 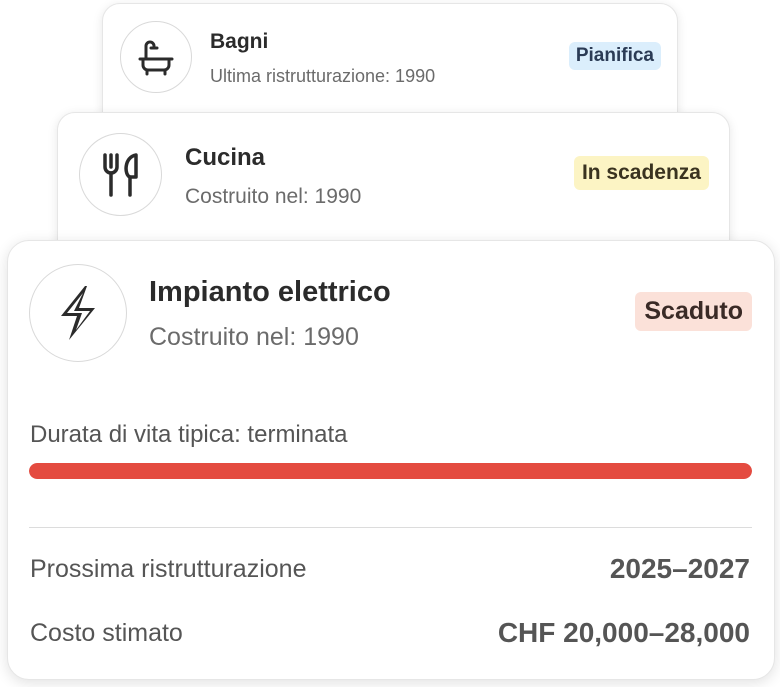 I want to click on status-badge: Scaduto, so click(x=693, y=311).